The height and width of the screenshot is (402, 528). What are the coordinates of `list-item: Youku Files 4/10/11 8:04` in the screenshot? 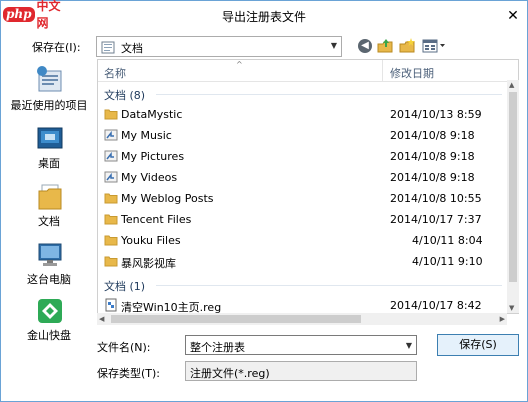 It's located at (303, 240).